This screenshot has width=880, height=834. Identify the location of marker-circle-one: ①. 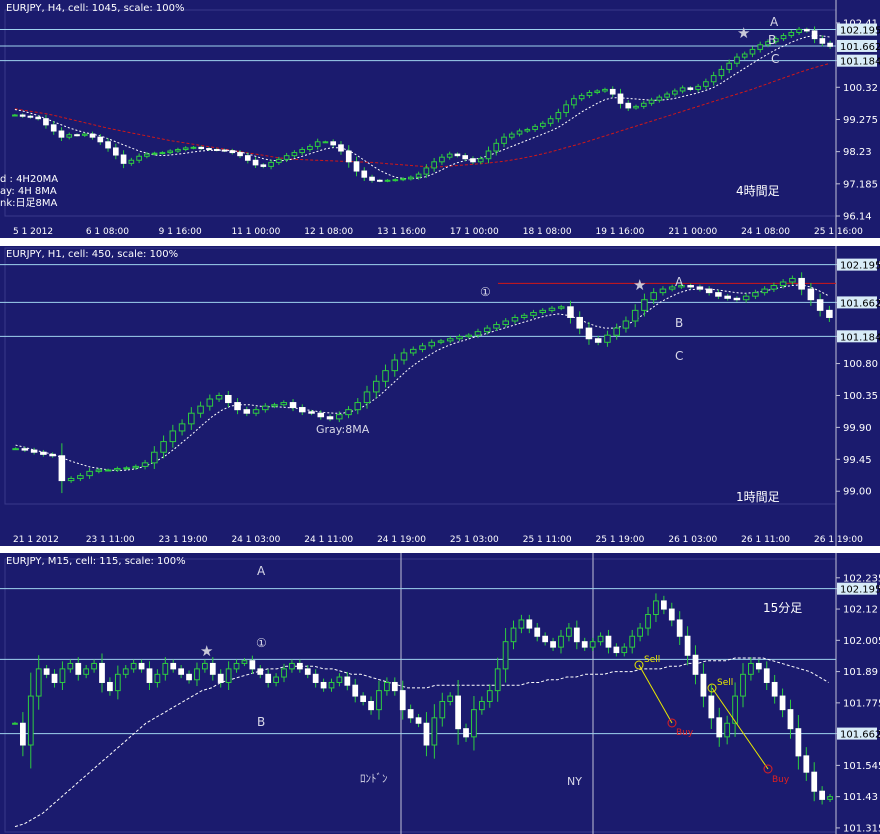
(485, 292).